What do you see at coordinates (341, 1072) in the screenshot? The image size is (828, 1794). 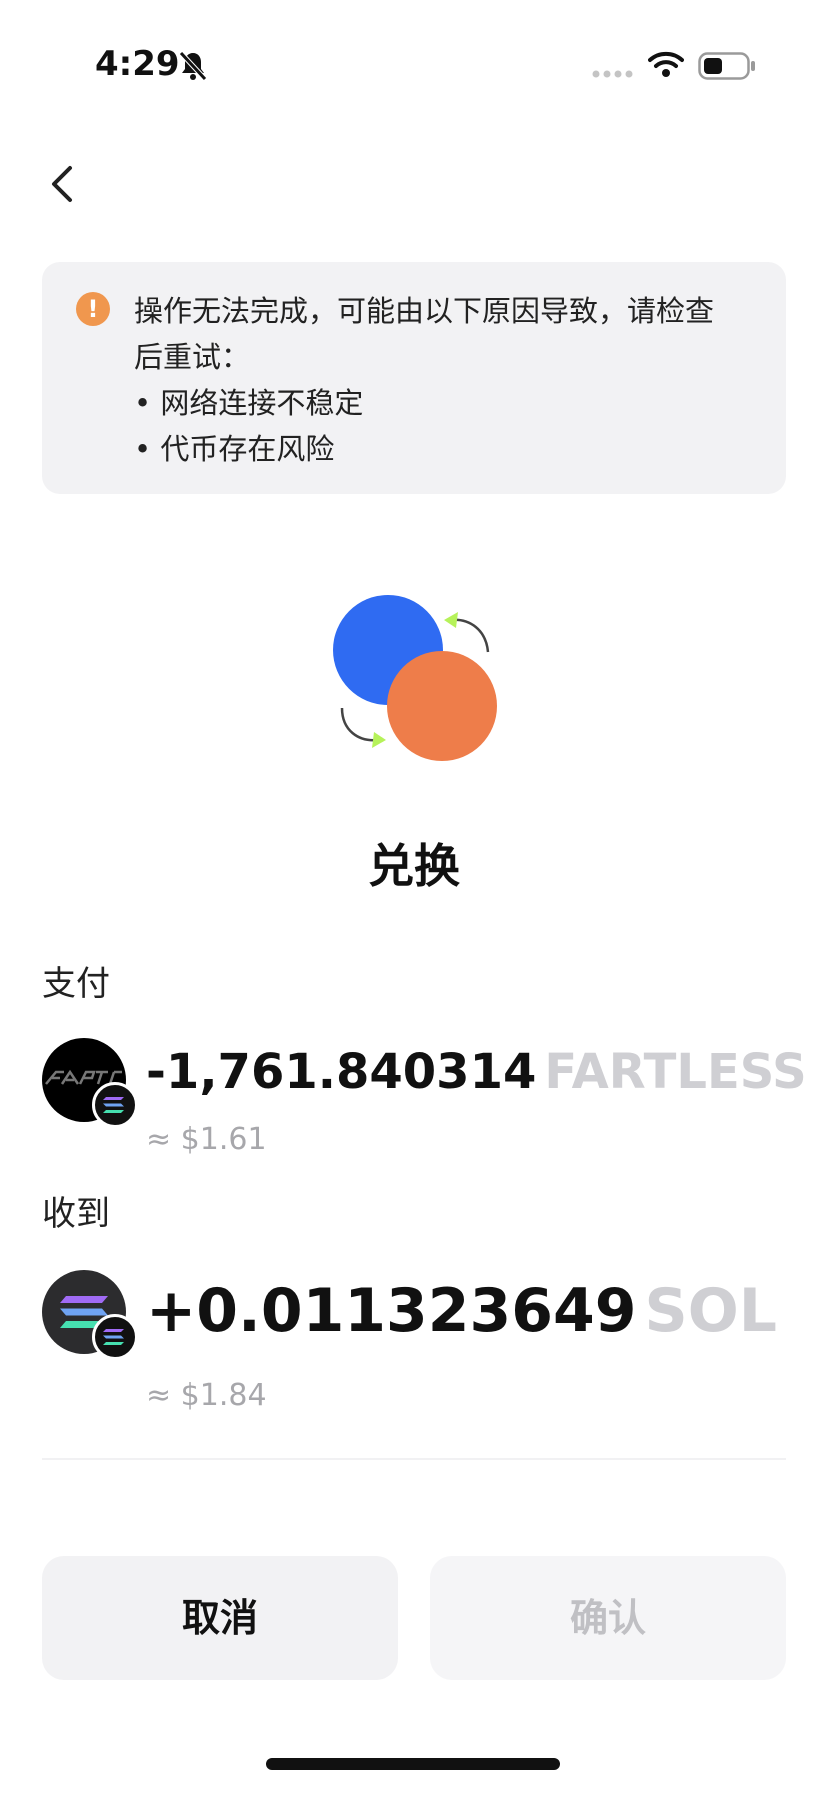 I see `pay-amount-value: -1,761.840314` at bounding box center [341, 1072].